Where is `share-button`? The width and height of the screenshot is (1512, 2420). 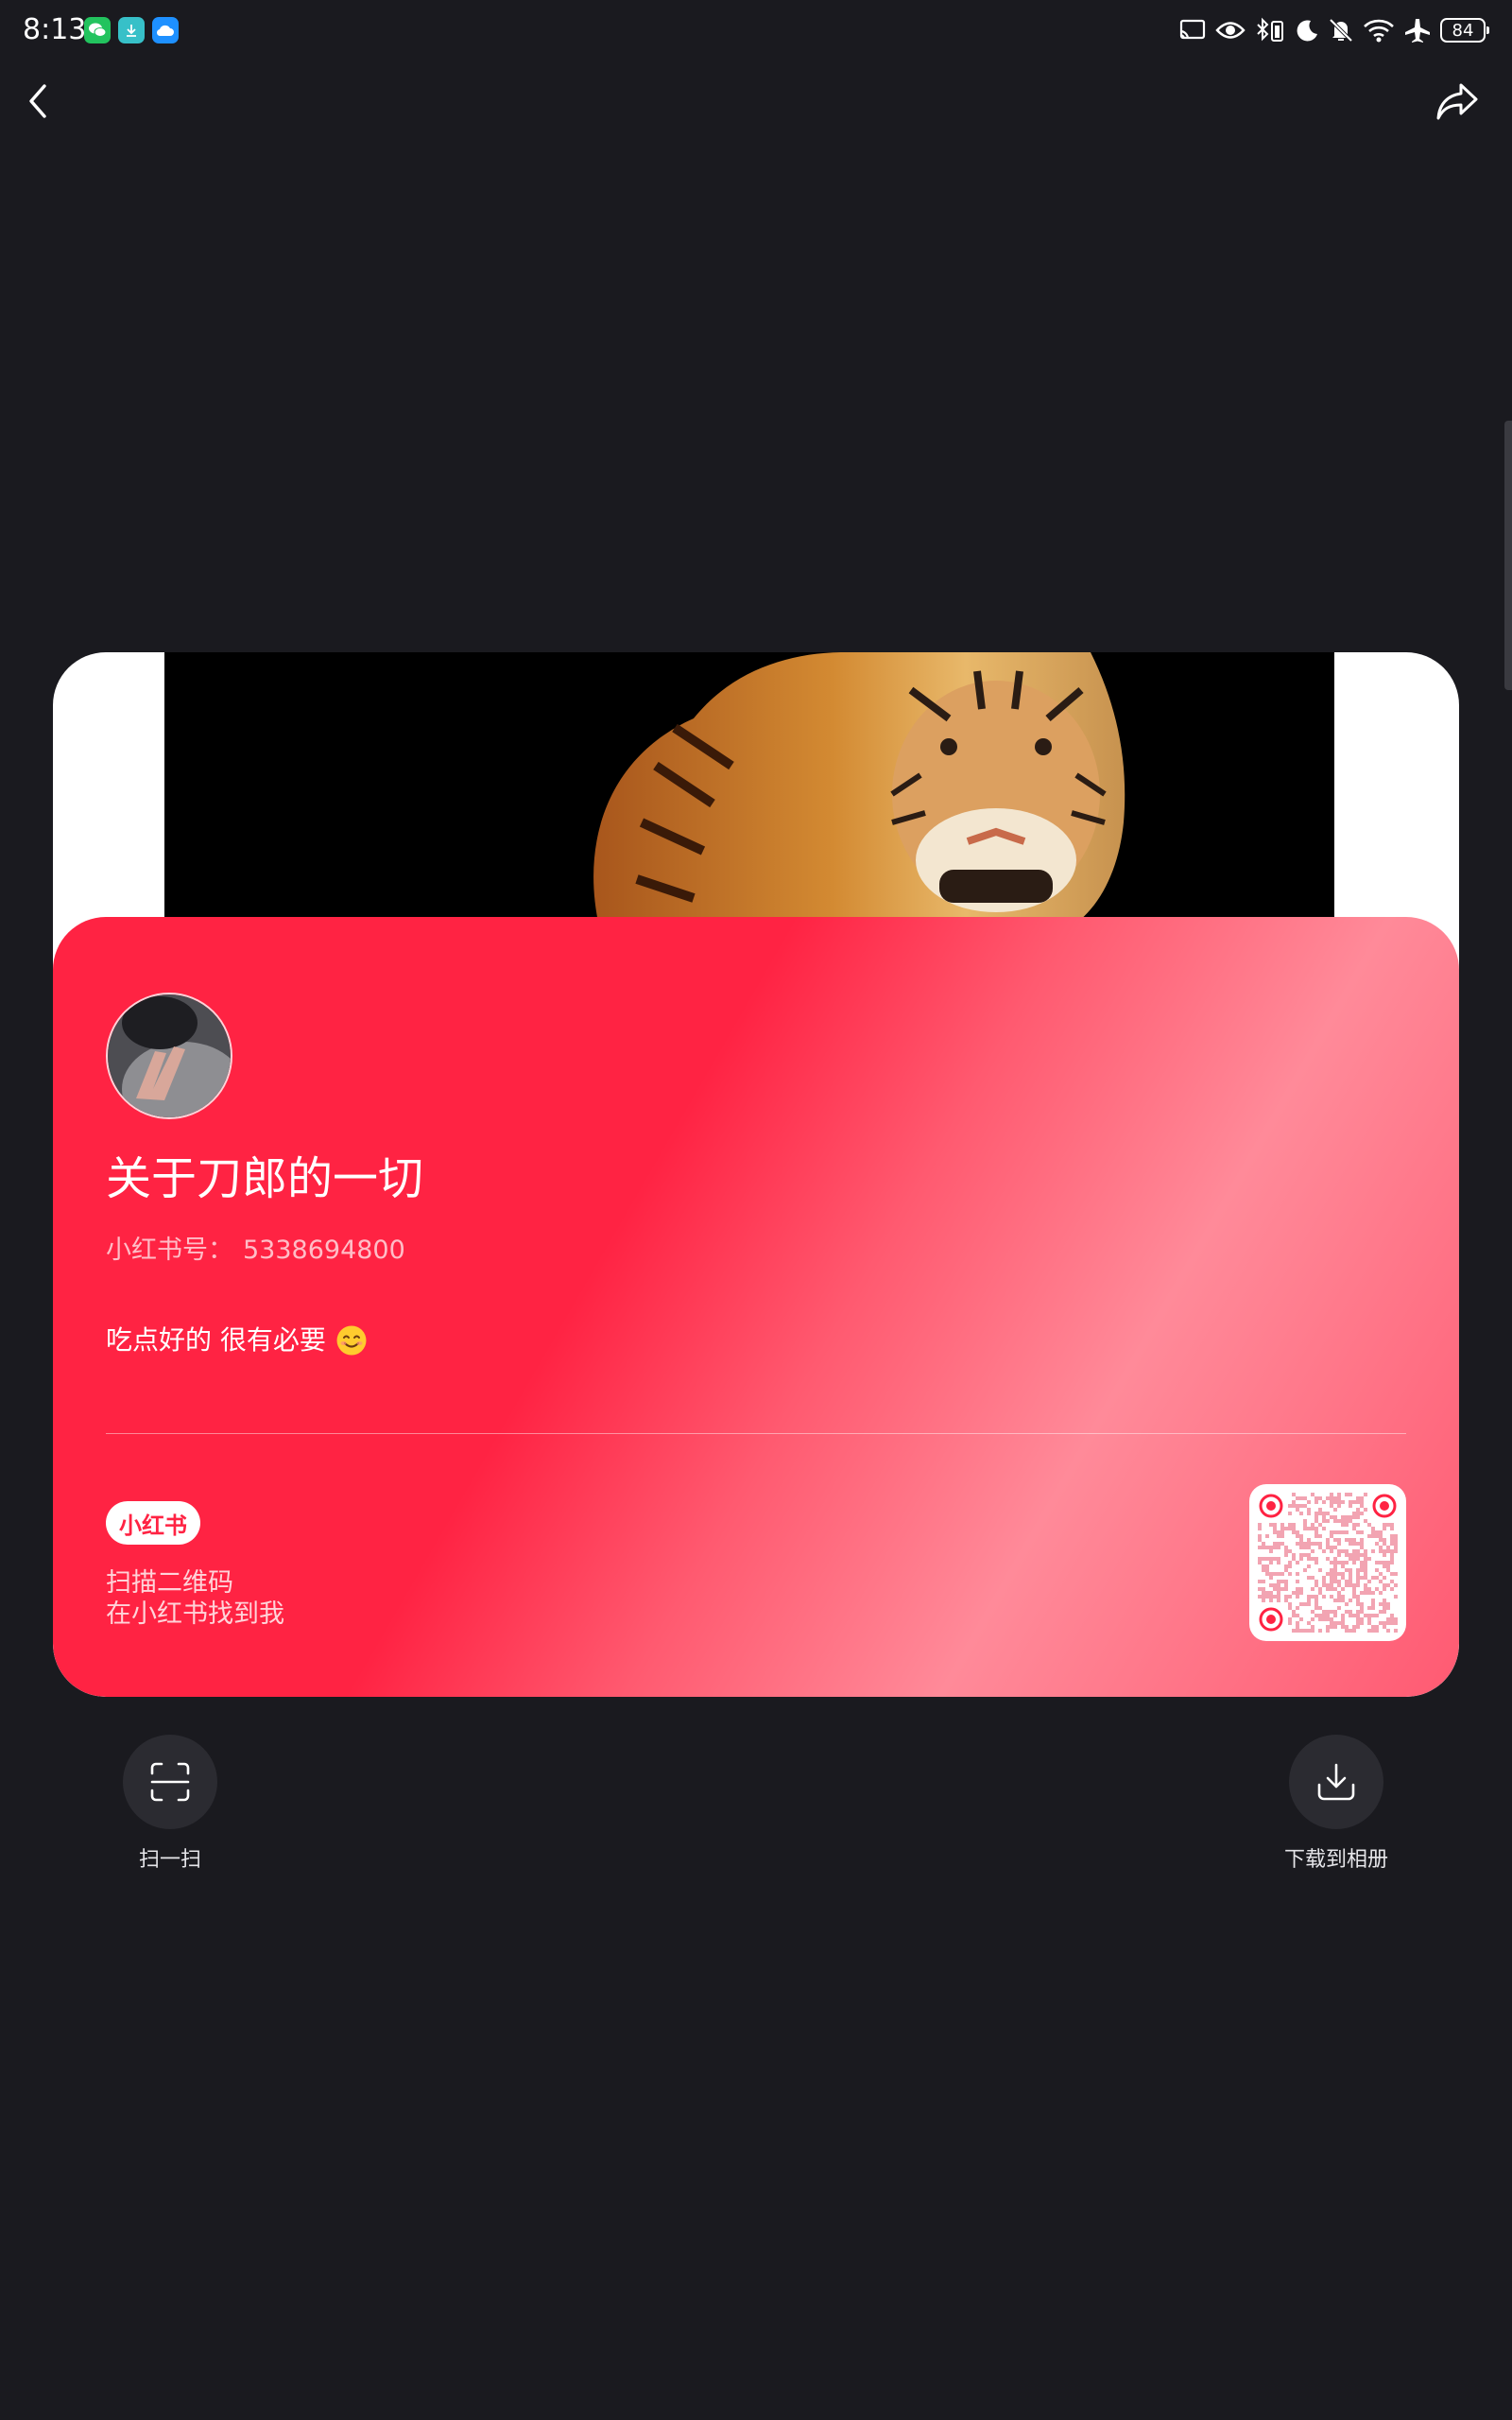 share-button is located at coordinates (1457, 103).